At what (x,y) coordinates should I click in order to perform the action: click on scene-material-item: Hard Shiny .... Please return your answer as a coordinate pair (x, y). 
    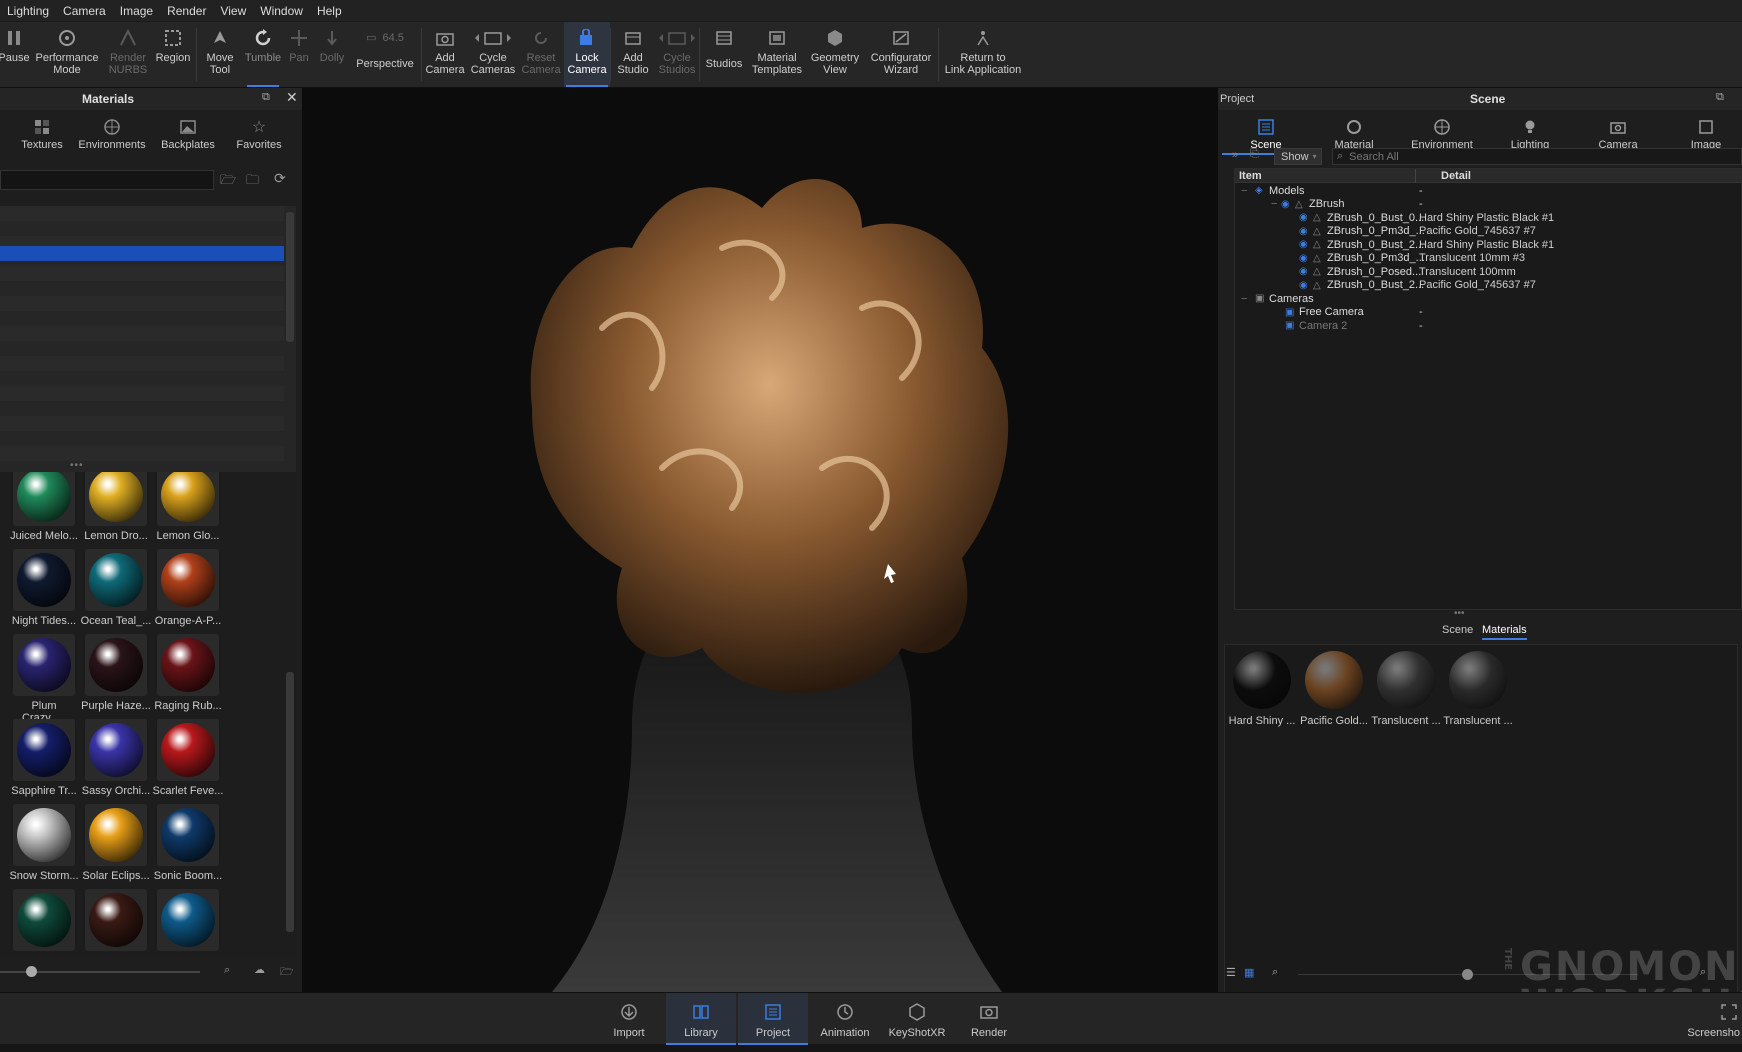
    Looking at the image, I should click on (1262, 689).